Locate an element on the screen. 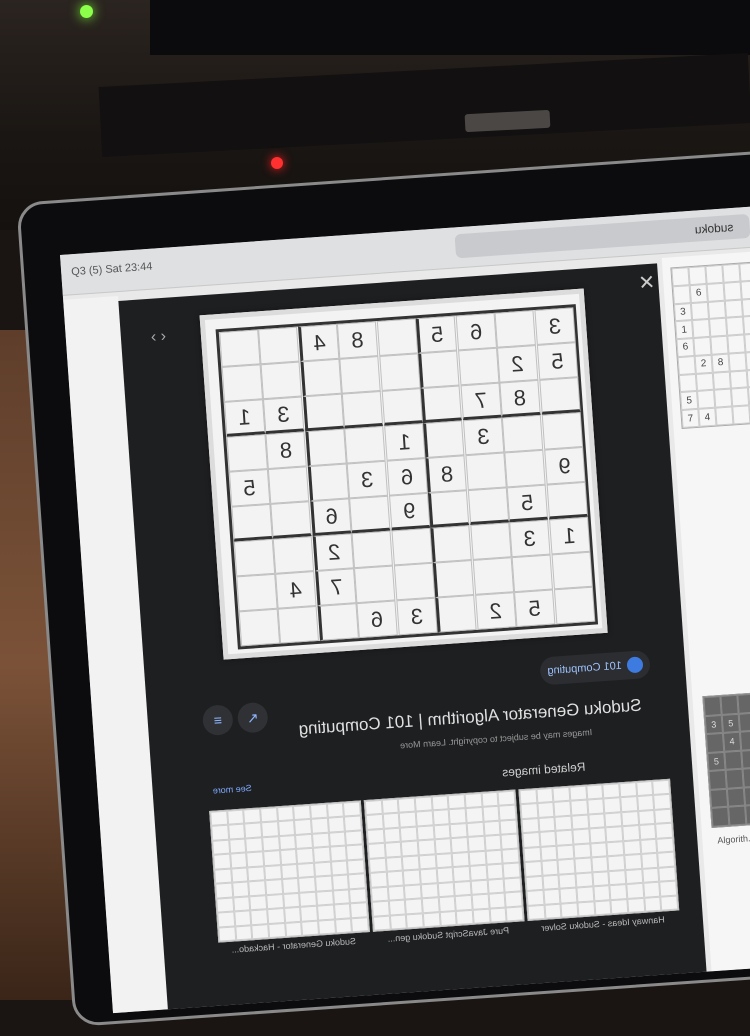 The width and height of the screenshot is (750, 1036). sudoku-cell: 1 is located at coordinates (244, 418).